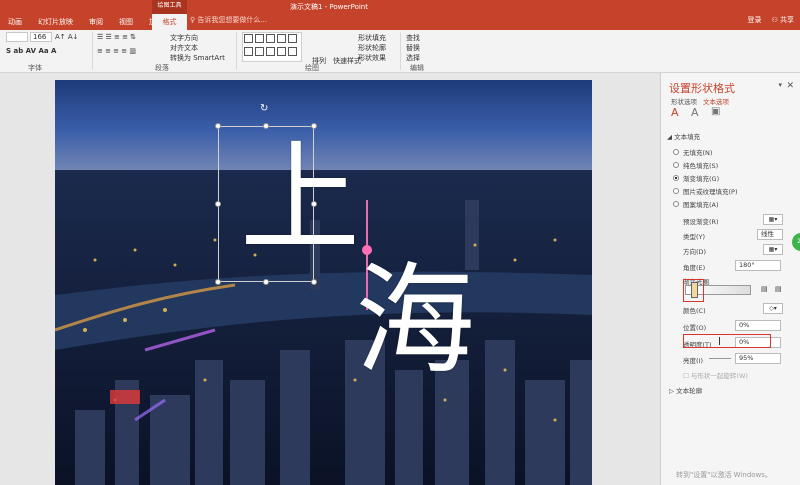 Image resolution: width=800 pixels, height=485 pixels. What do you see at coordinates (695, 252) in the screenshot?
I see `direction-label: 方向(D)` at bounding box center [695, 252].